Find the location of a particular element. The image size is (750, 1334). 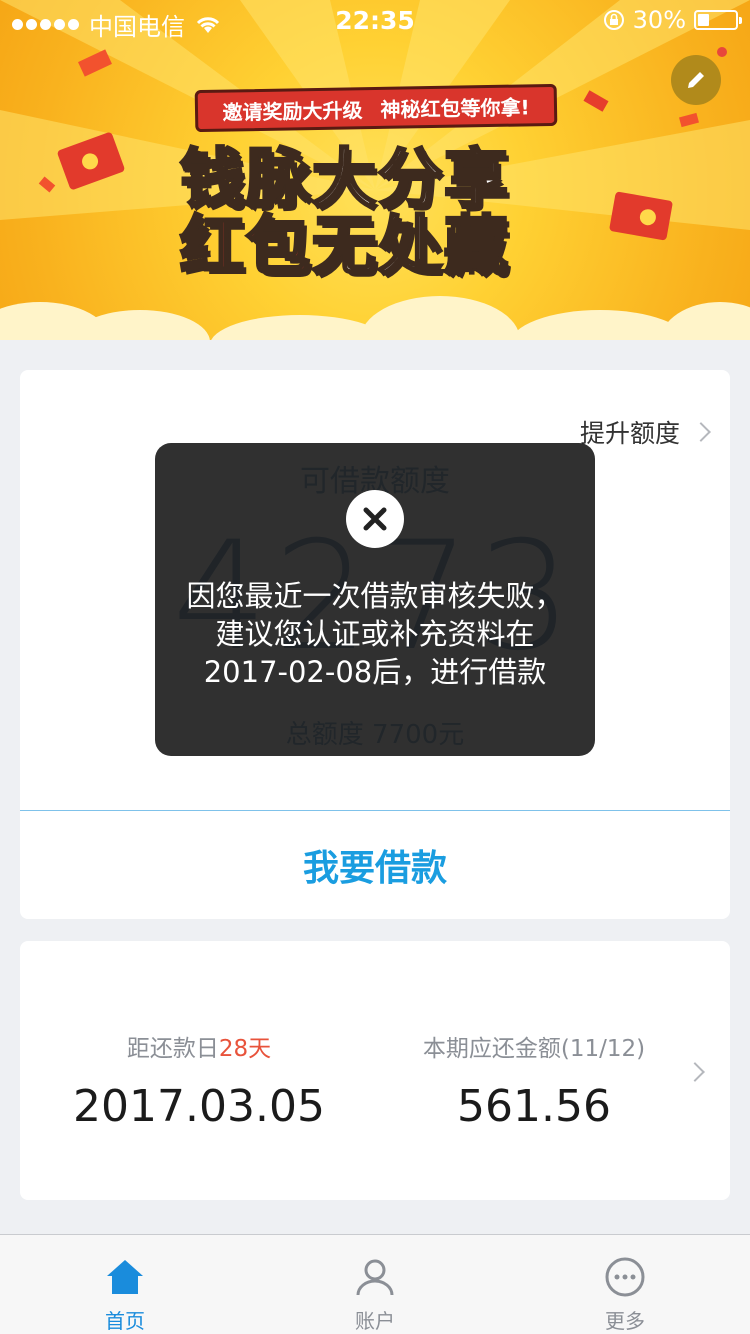

tab-home-label: 首页 is located at coordinates (125, 1321).